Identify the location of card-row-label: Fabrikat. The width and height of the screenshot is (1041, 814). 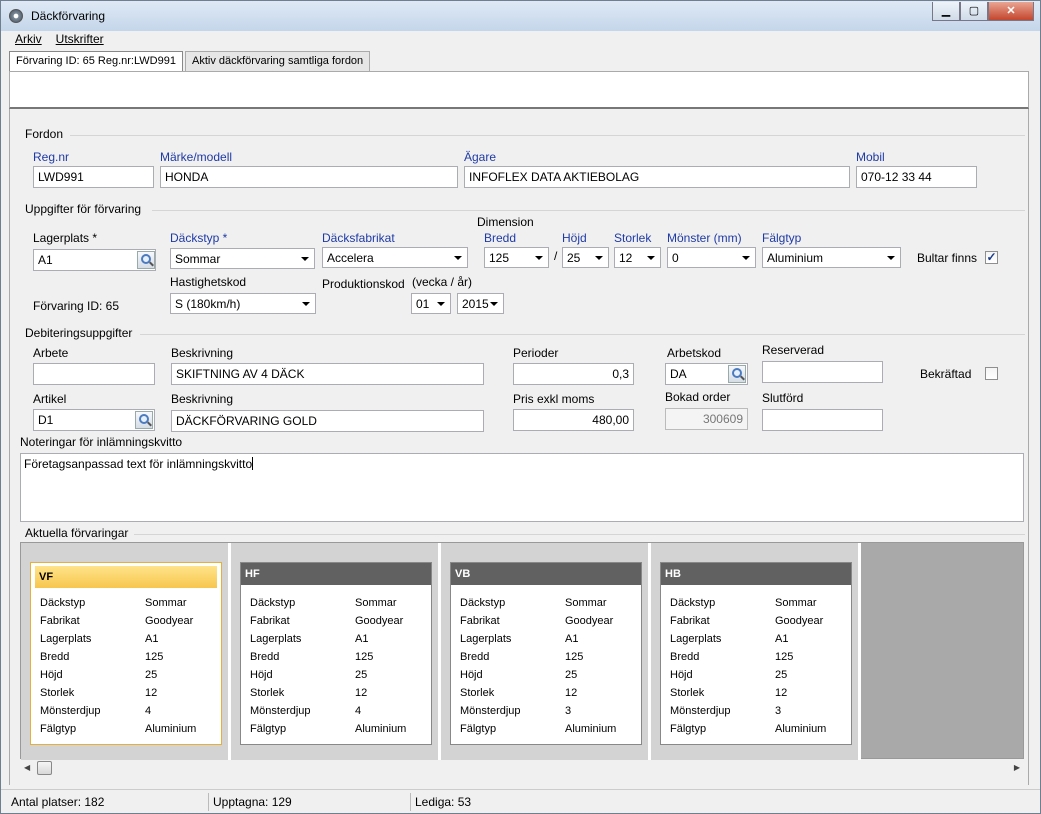
(480, 621).